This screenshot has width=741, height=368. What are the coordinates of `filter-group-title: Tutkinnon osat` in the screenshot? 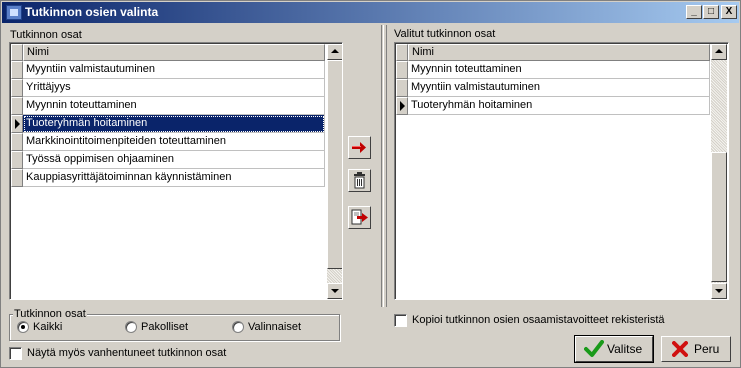 It's located at (50, 314).